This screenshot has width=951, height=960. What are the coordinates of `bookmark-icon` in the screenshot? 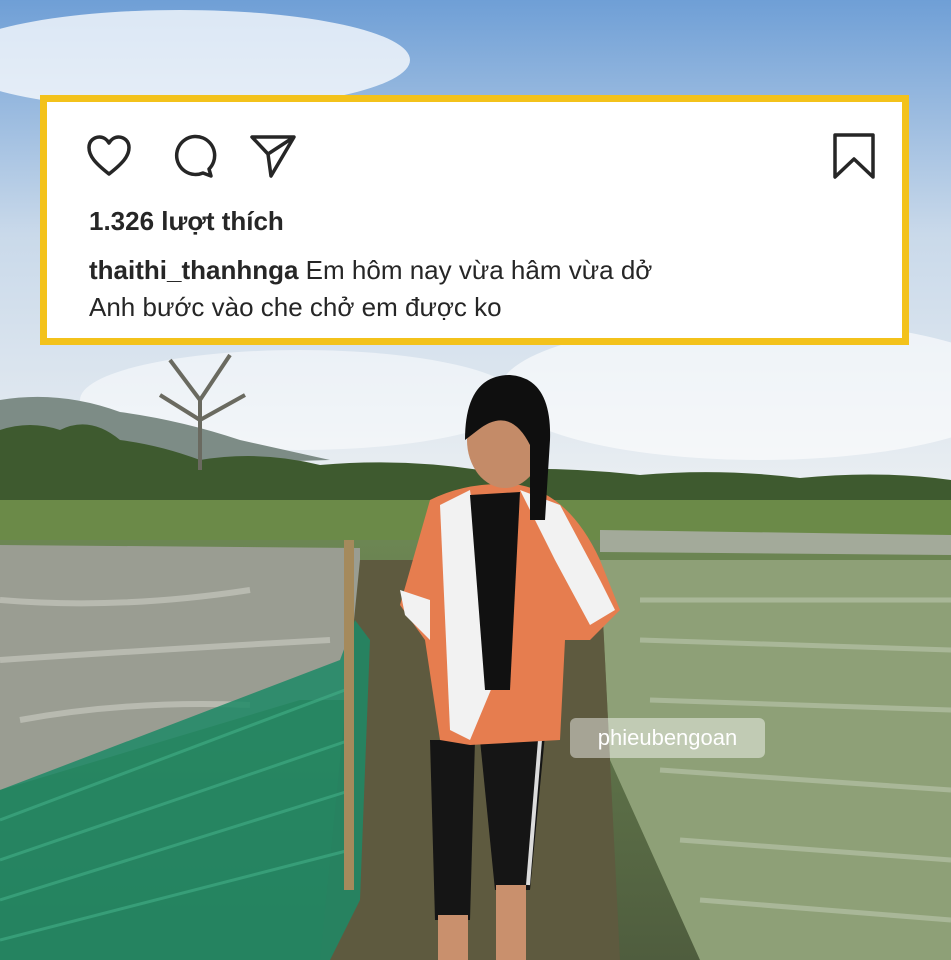 It's located at (854, 156).